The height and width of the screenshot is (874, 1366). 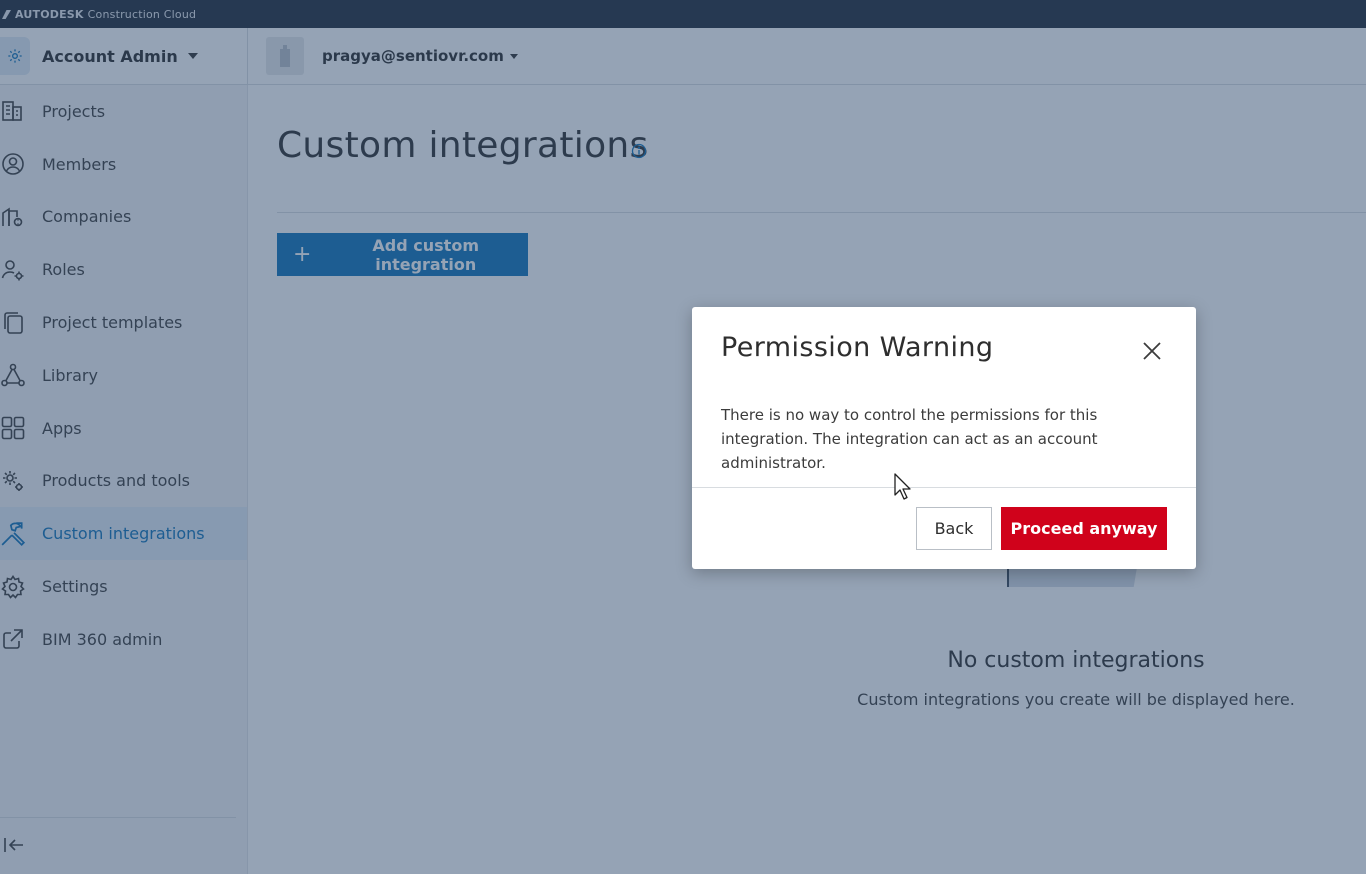 I want to click on close-button, so click(x=1152, y=351).